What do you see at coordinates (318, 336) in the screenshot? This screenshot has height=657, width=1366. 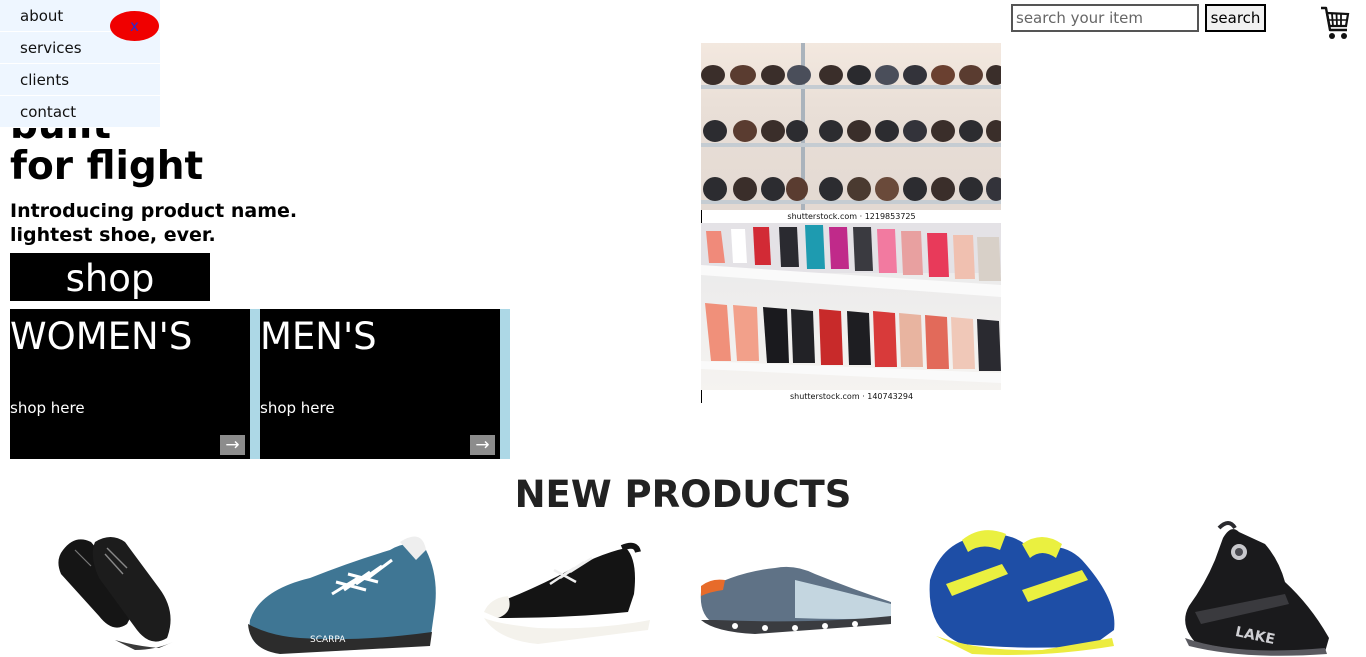 I see `category-mens-title: MEN'S` at bounding box center [318, 336].